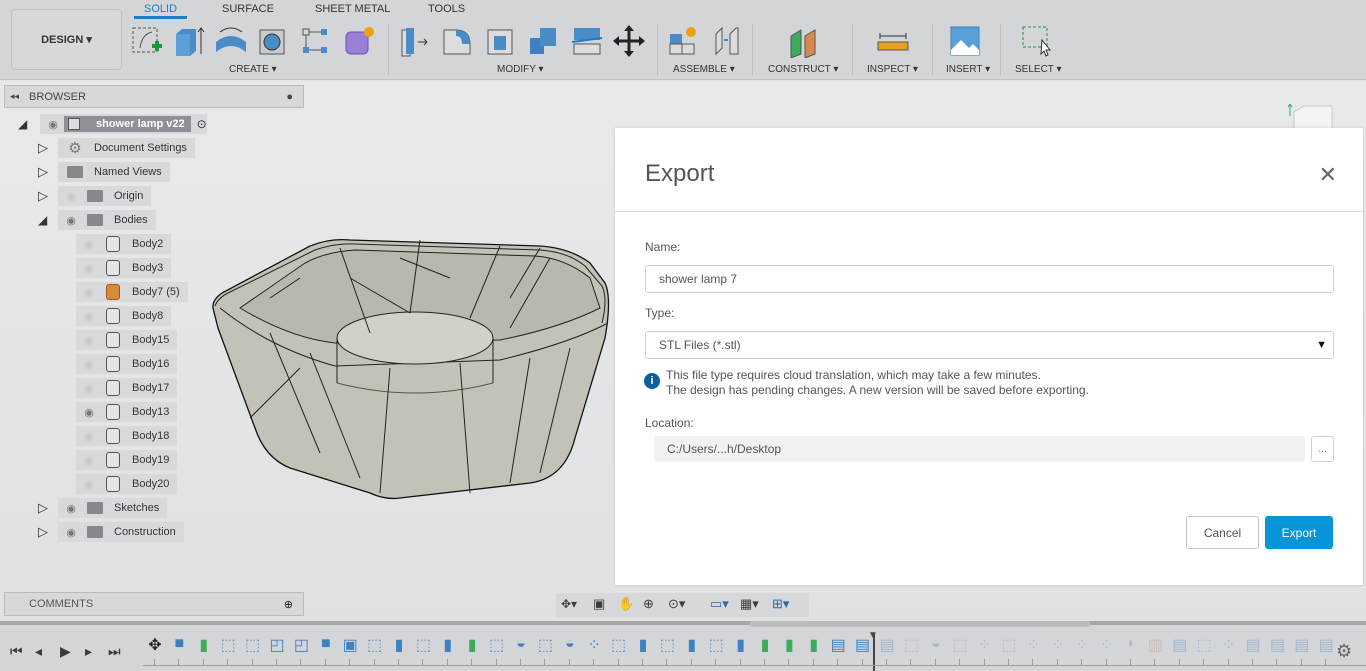 Image resolution: width=1366 pixels, height=671 pixels. Describe the element at coordinates (1344, 651) in the screenshot. I see `settings-gear-icon: ⚙` at that location.